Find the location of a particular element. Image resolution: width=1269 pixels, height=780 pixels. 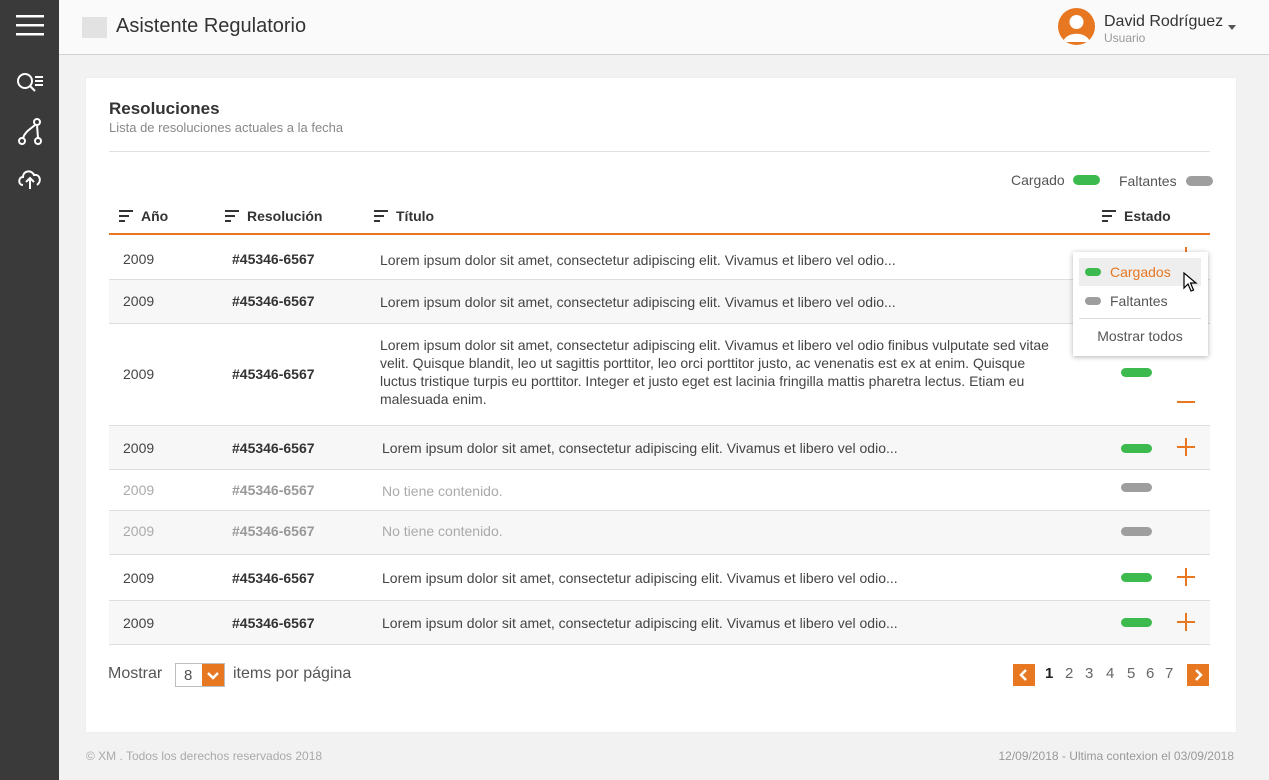

page-4: 4 is located at coordinates (1110, 673).